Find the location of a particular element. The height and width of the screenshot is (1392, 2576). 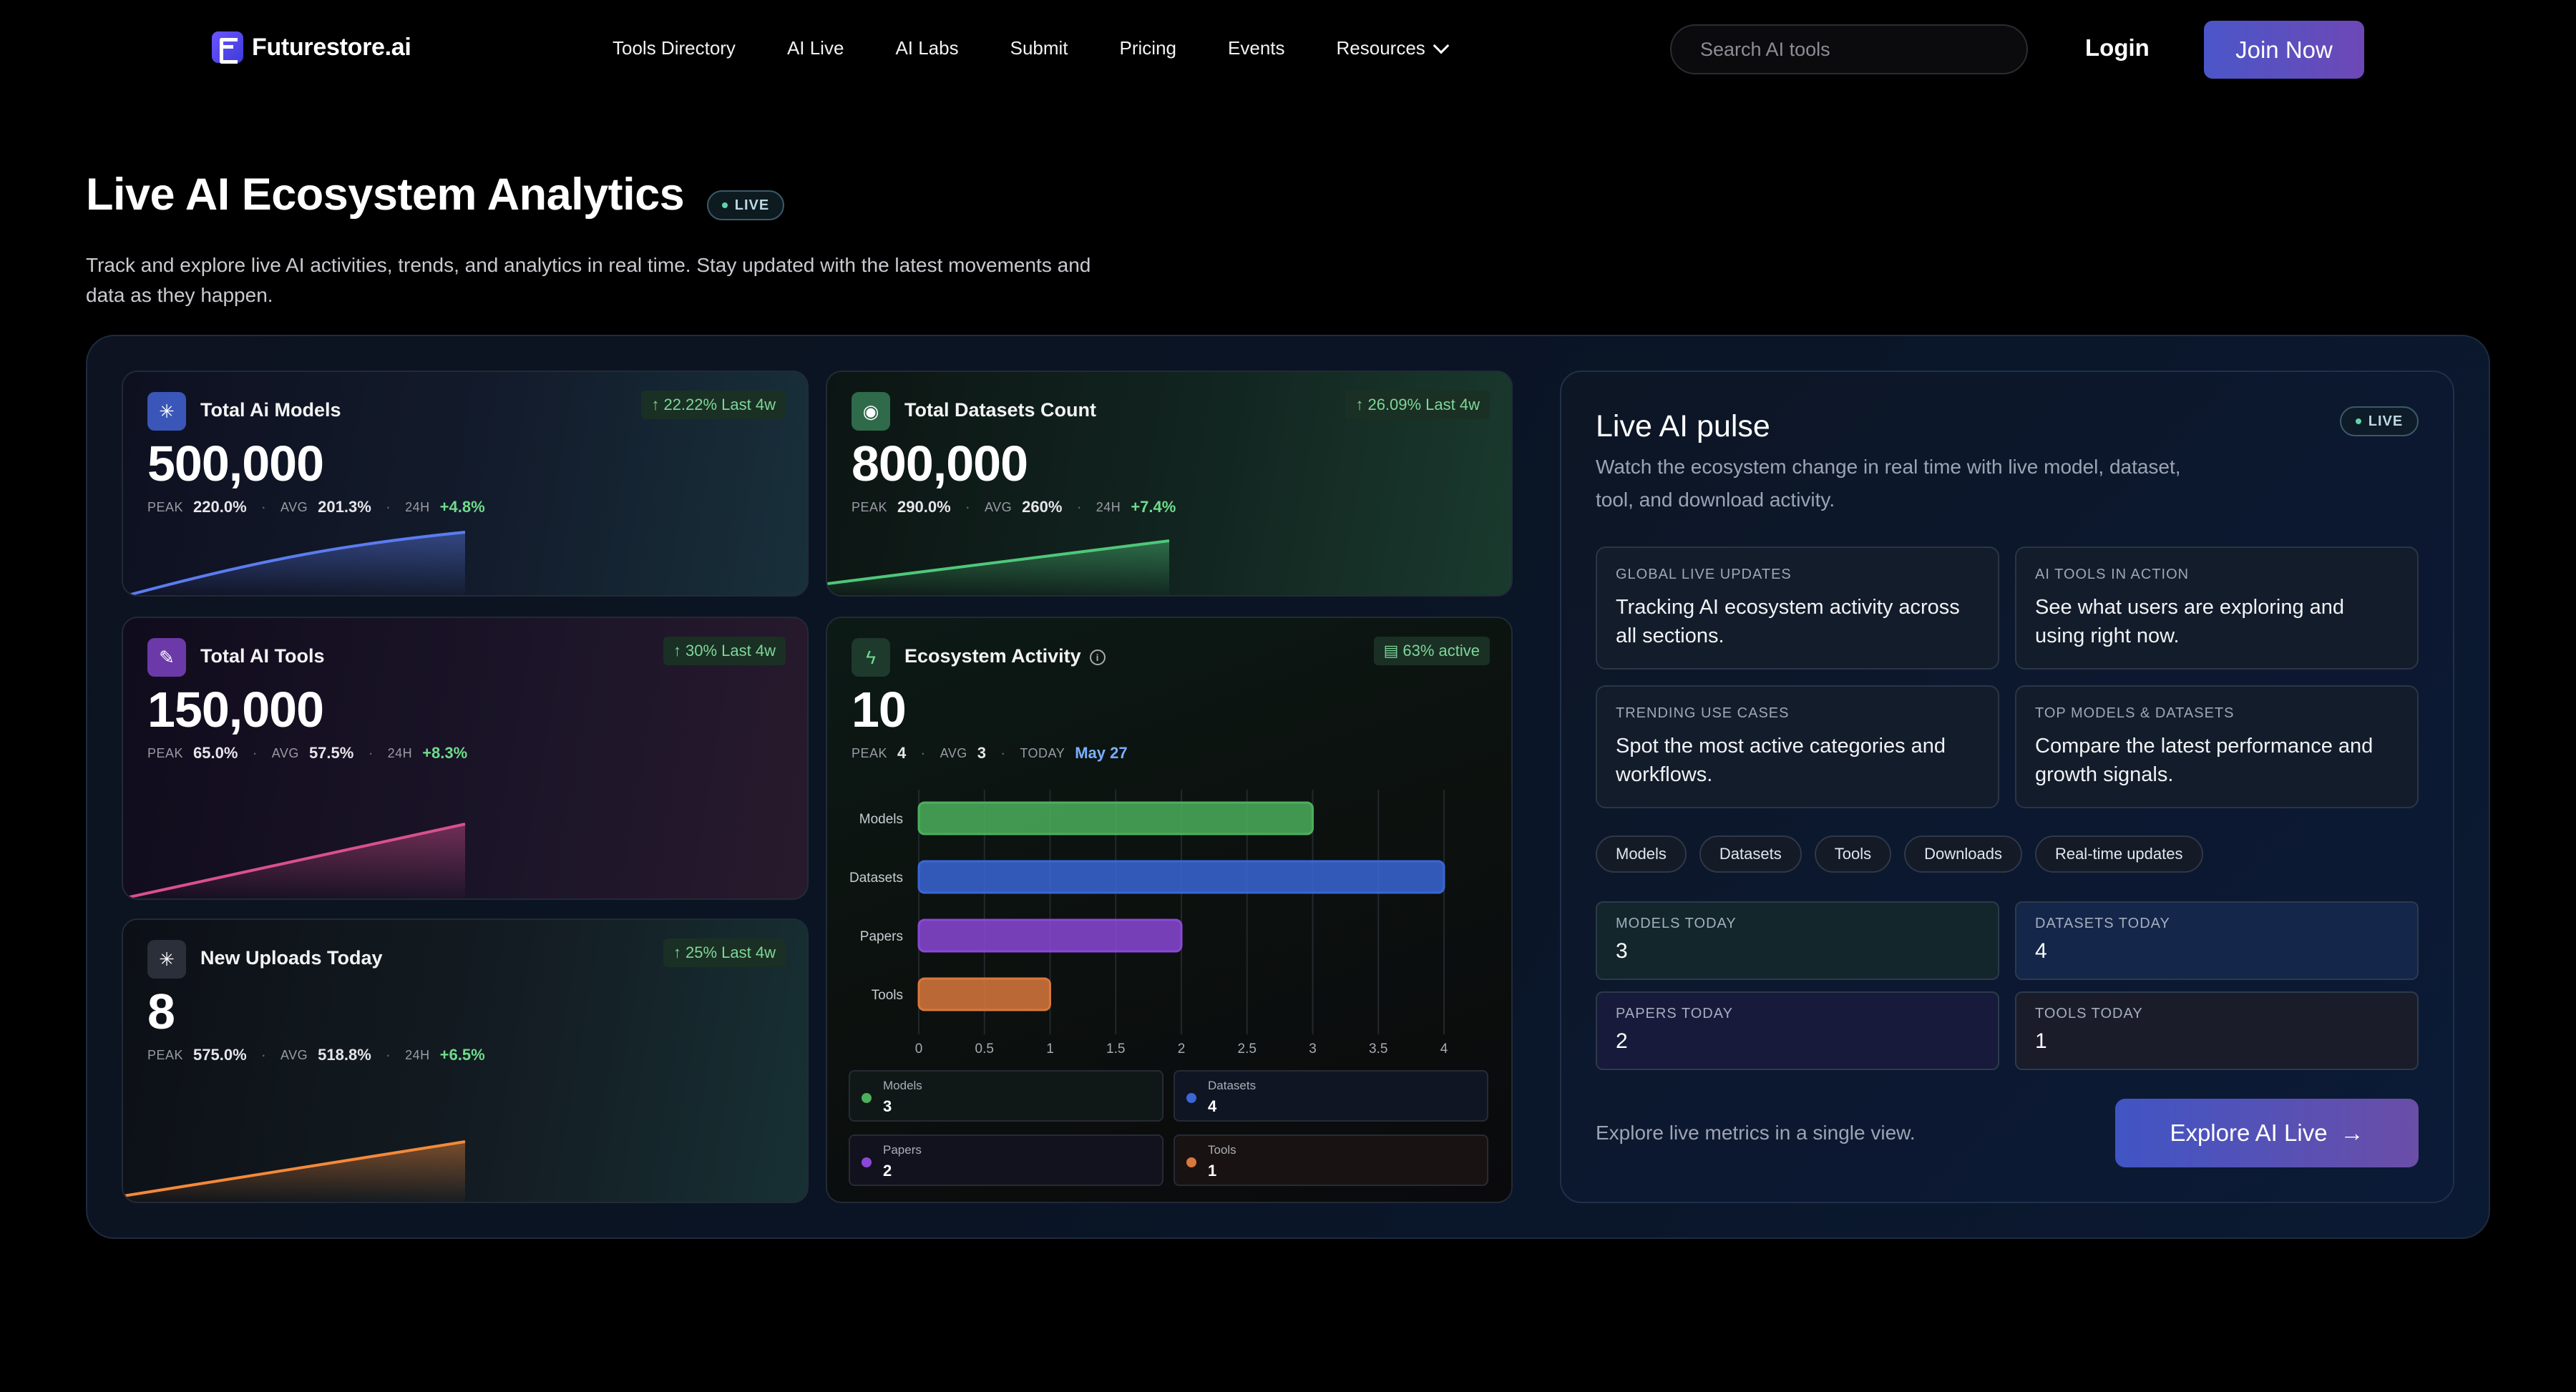

feature-label: GLOBAL LIVE UPDATES is located at coordinates (1704, 574).